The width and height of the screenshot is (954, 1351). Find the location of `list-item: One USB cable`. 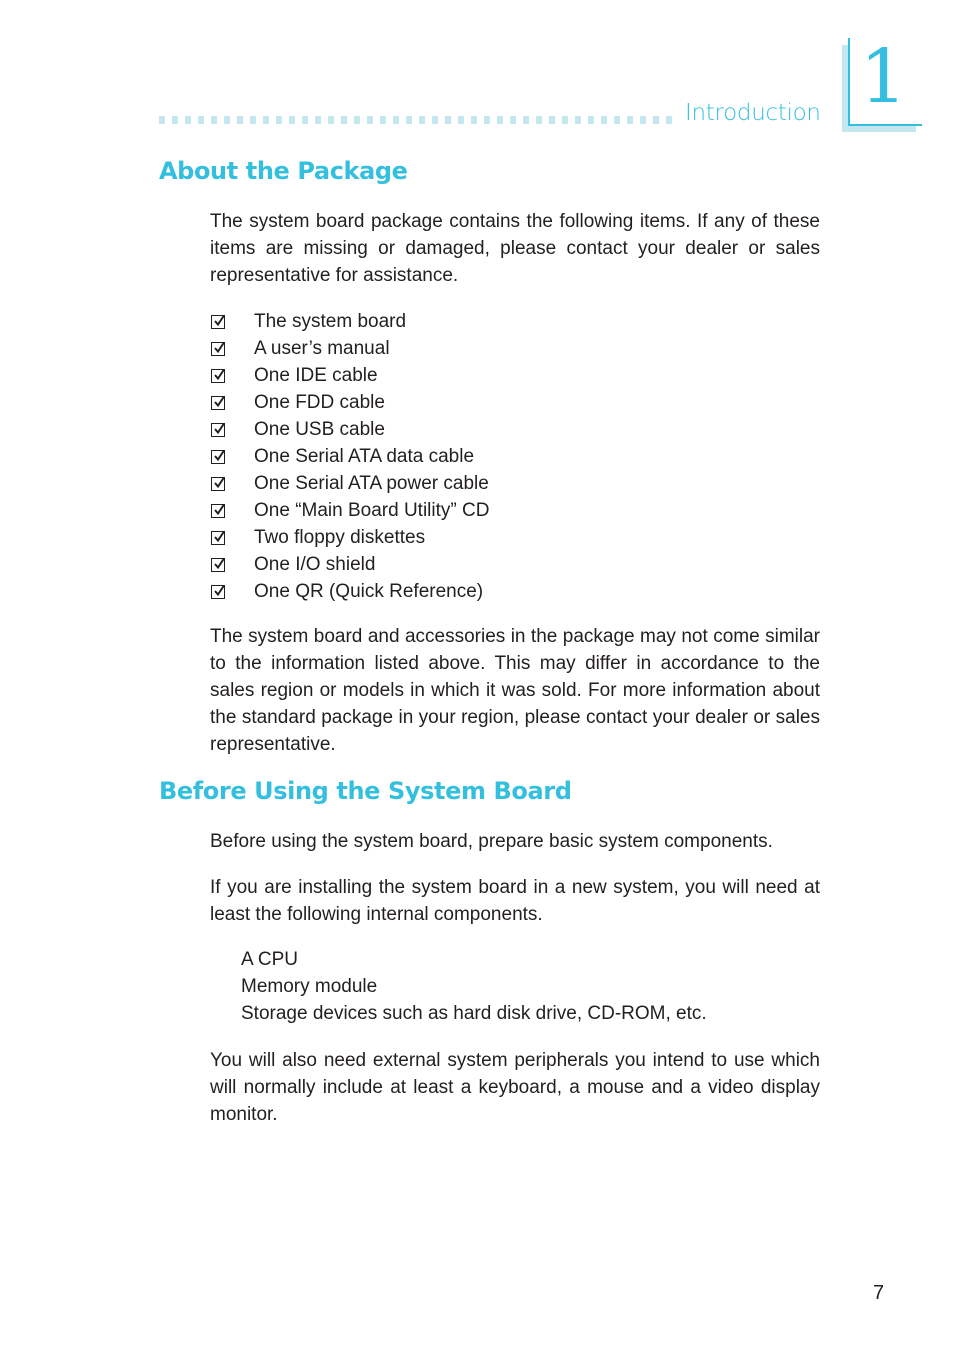

list-item: One USB cable is located at coordinates (350, 429).